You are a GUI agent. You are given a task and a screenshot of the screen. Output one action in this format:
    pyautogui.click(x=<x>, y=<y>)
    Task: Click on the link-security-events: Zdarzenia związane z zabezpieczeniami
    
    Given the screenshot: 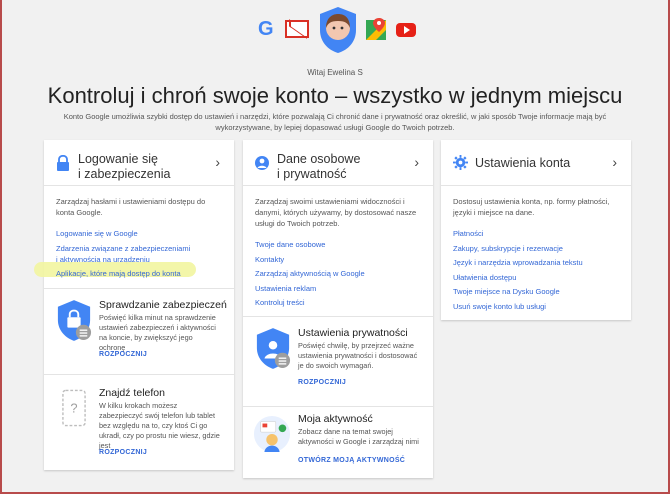 What is the action you would take?
    pyautogui.click(x=139, y=248)
    